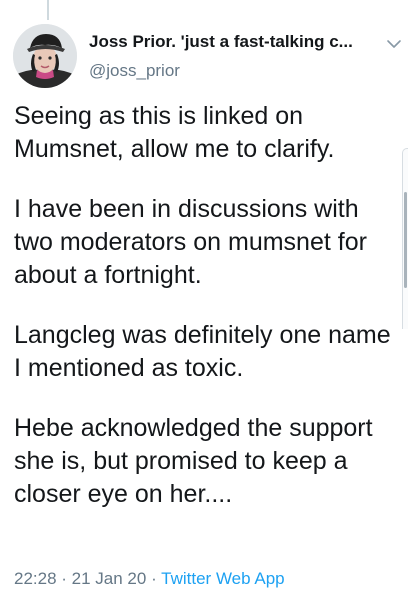 This screenshot has width=408, height=600. What do you see at coordinates (405, 240) in the screenshot?
I see `scrollbar-thumb` at bounding box center [405, 240].